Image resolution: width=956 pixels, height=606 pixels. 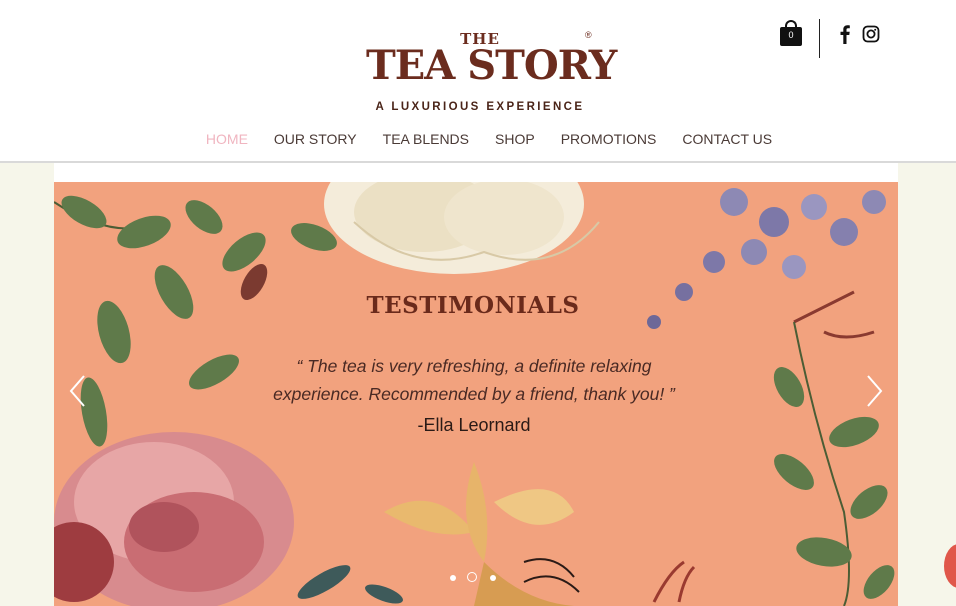 I want to click on right-vine-illustration, so click(x=834, y=463).